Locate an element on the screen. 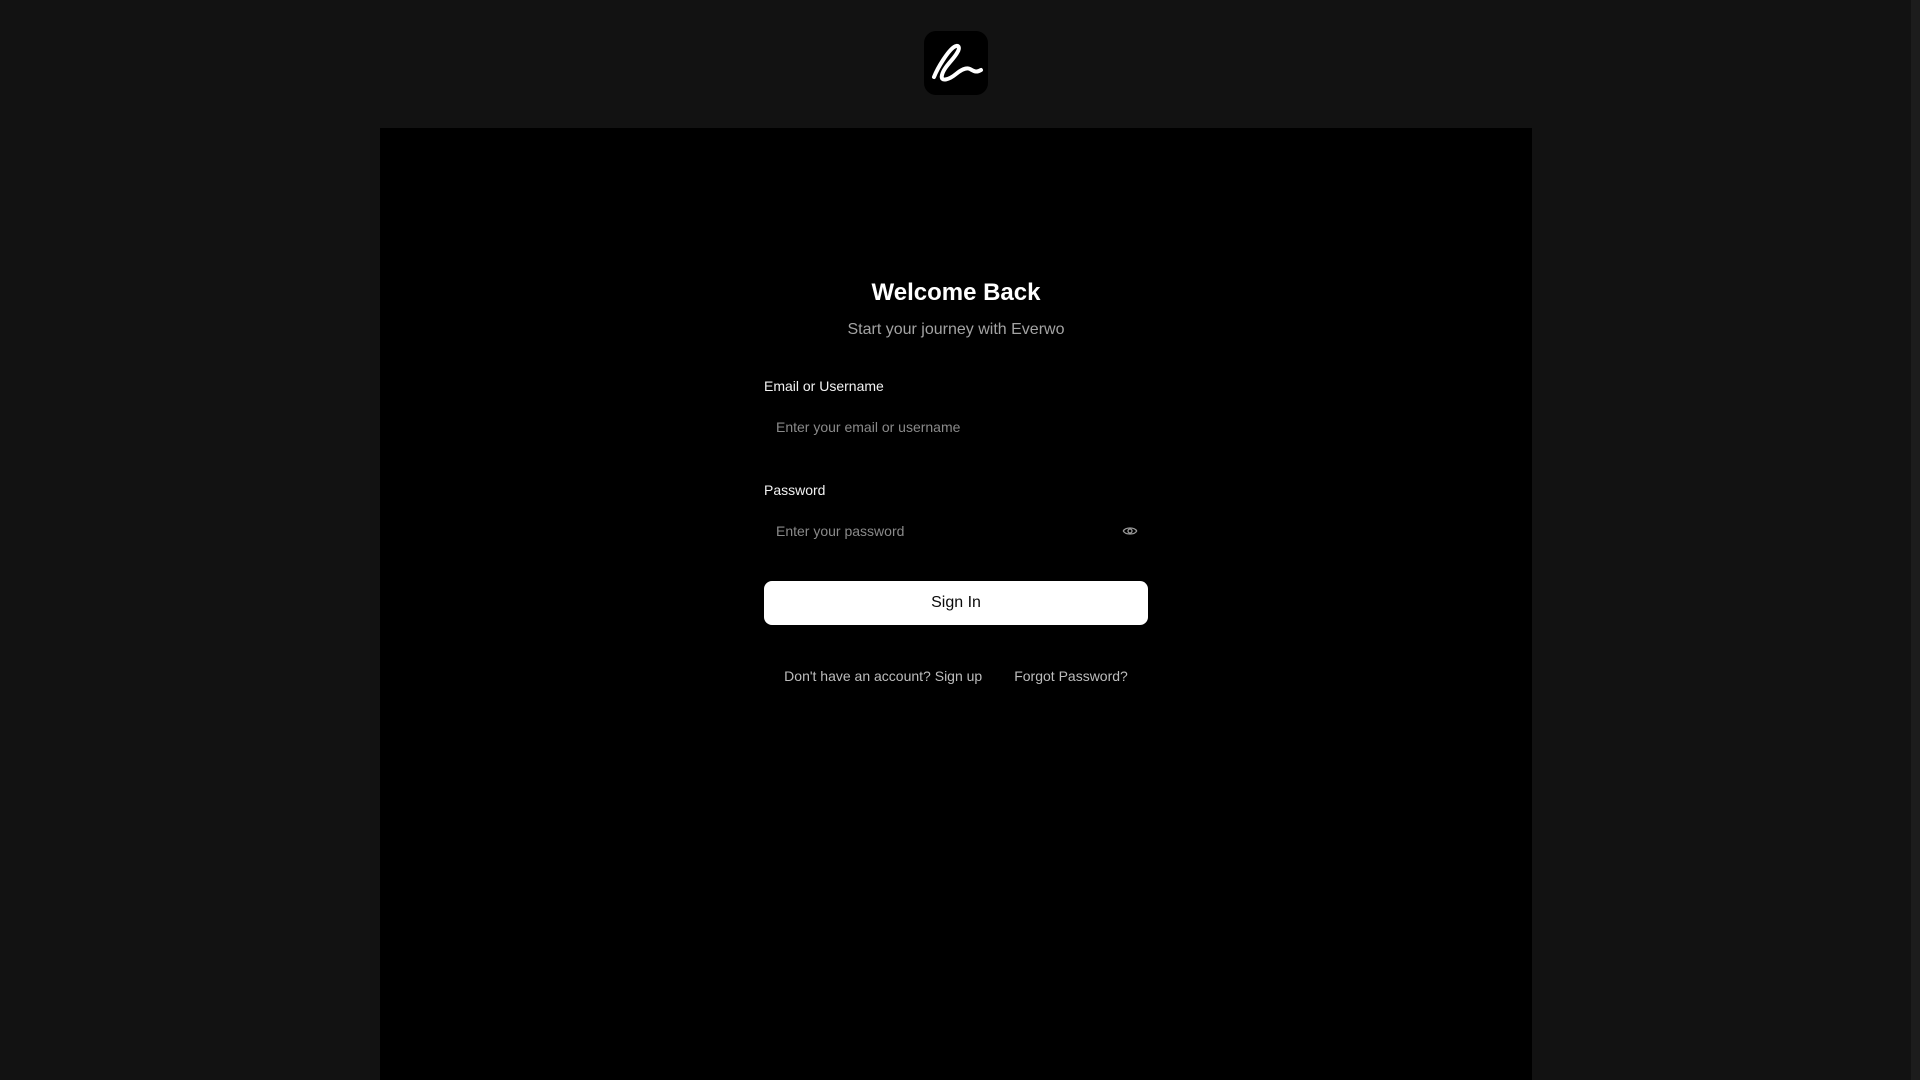 The image size is (1920, 1080). password-label: Password is located at coordinates (795, 490).